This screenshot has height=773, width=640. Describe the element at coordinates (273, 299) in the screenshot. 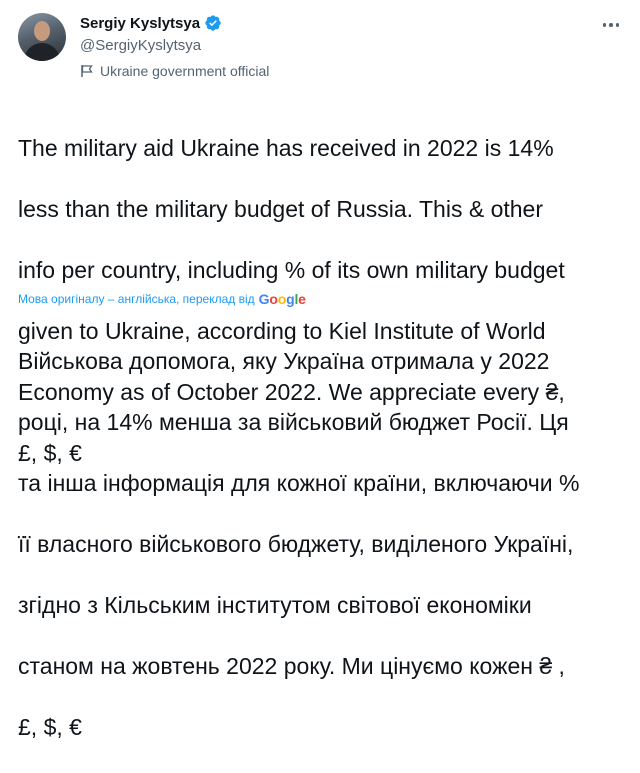

I see `google-logo-letter-2: o` at that location.